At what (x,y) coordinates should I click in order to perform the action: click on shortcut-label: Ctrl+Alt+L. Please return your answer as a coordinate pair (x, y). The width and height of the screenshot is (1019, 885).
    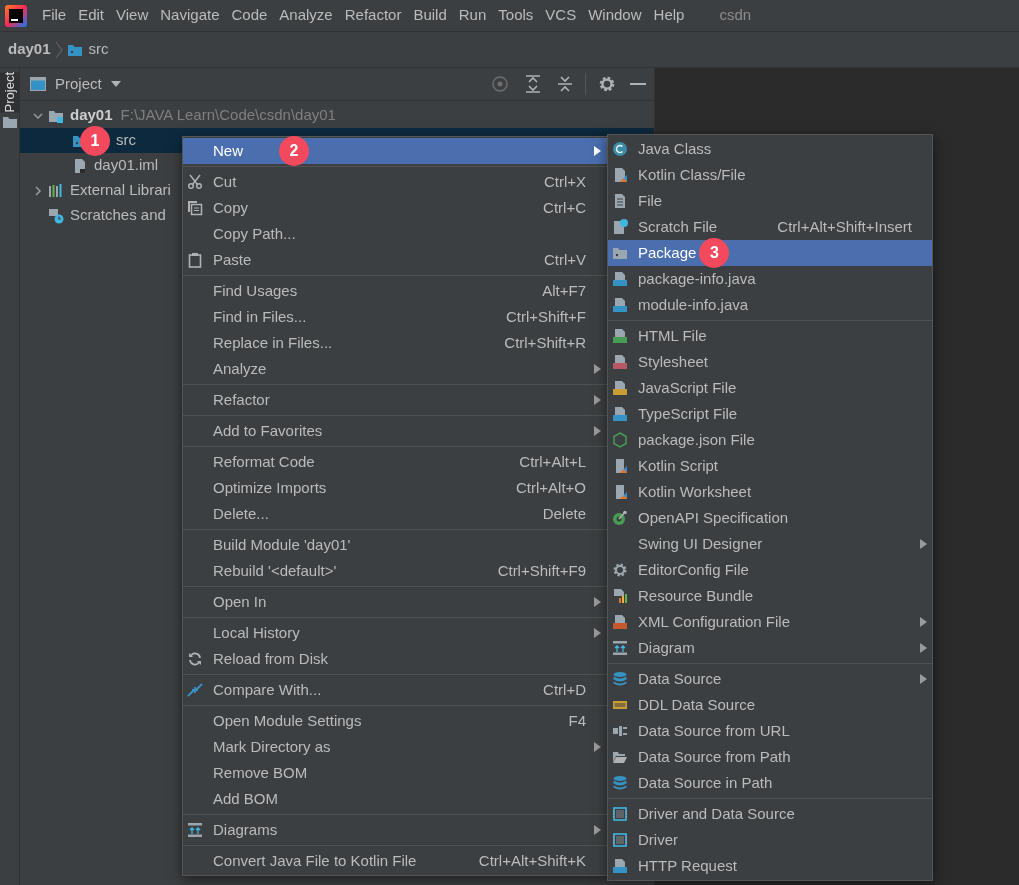
    Looking at the image, I should click on (552, 461).